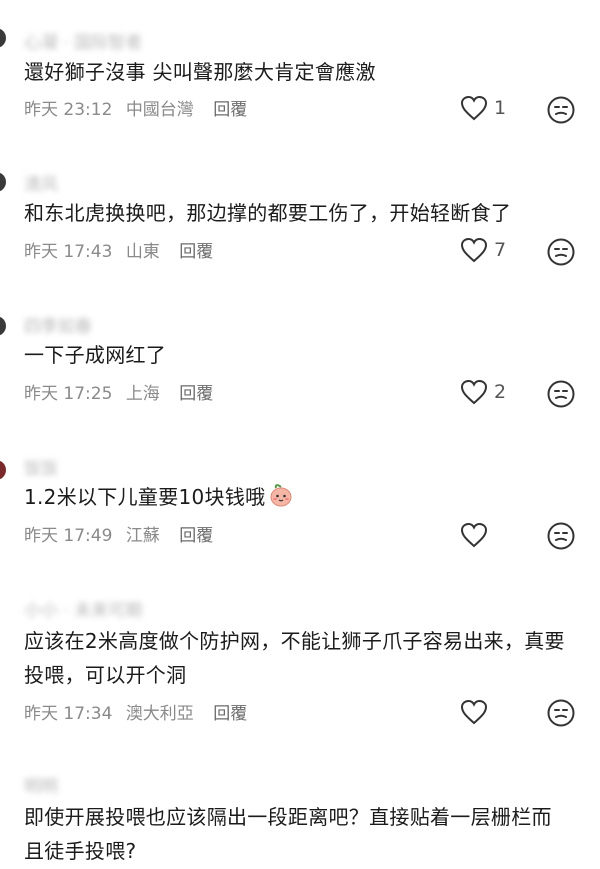  What do you see at coordinates (159, 714) in the screenshot?
I see `comment-location: 澳大利亞` at bounding box center [159, 714].